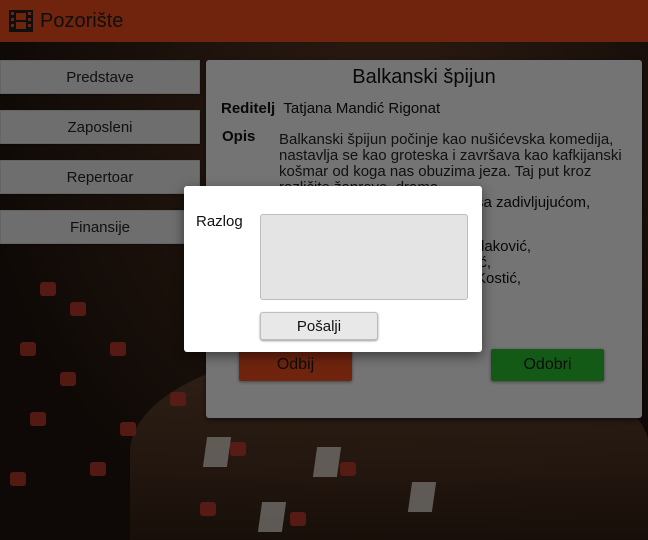 The height and width of the screenshot is (540, 648). I want to click on reason-label: Razlog, so click(219, 221).